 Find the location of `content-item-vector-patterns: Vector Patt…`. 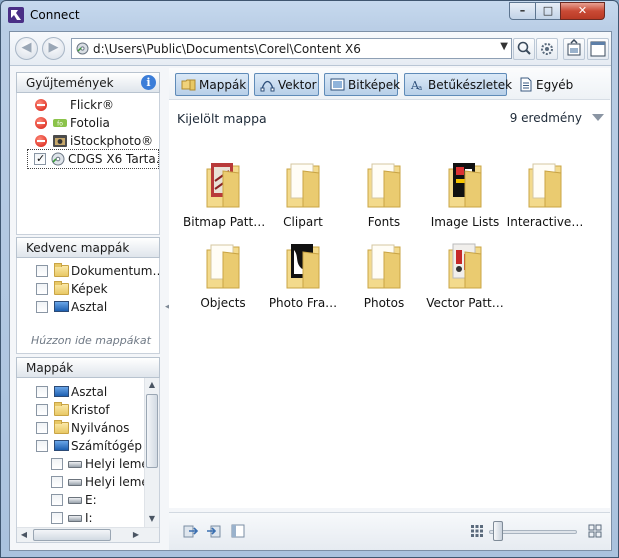

content-item-vector-patterns: Vector Patt… is located at coordinates (465, 279).